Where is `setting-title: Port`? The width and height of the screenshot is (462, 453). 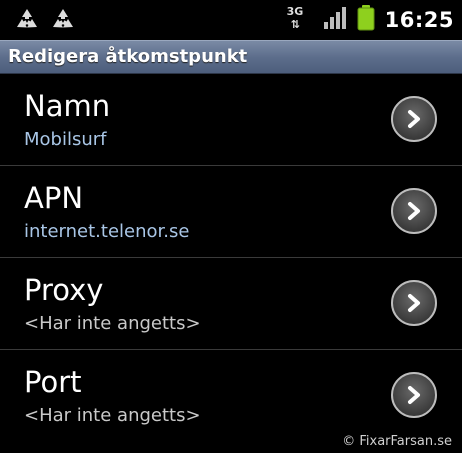 setting-title: Port is located at coordinates (53, 382).